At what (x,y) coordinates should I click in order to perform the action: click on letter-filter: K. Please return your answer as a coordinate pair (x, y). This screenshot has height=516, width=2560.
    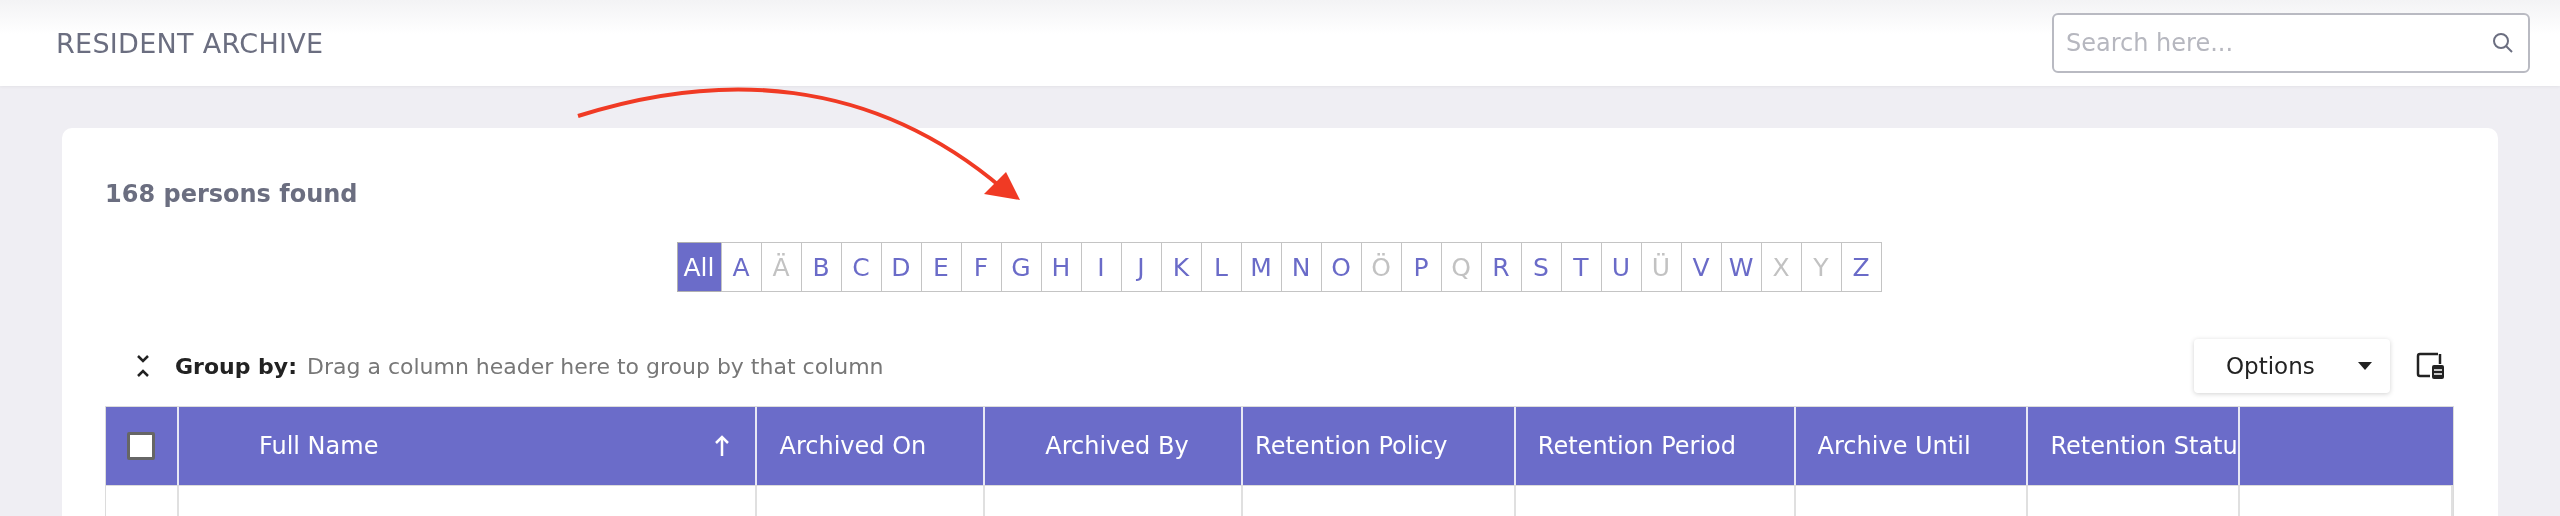
    Looking at the image, I should click on (1181, 267).